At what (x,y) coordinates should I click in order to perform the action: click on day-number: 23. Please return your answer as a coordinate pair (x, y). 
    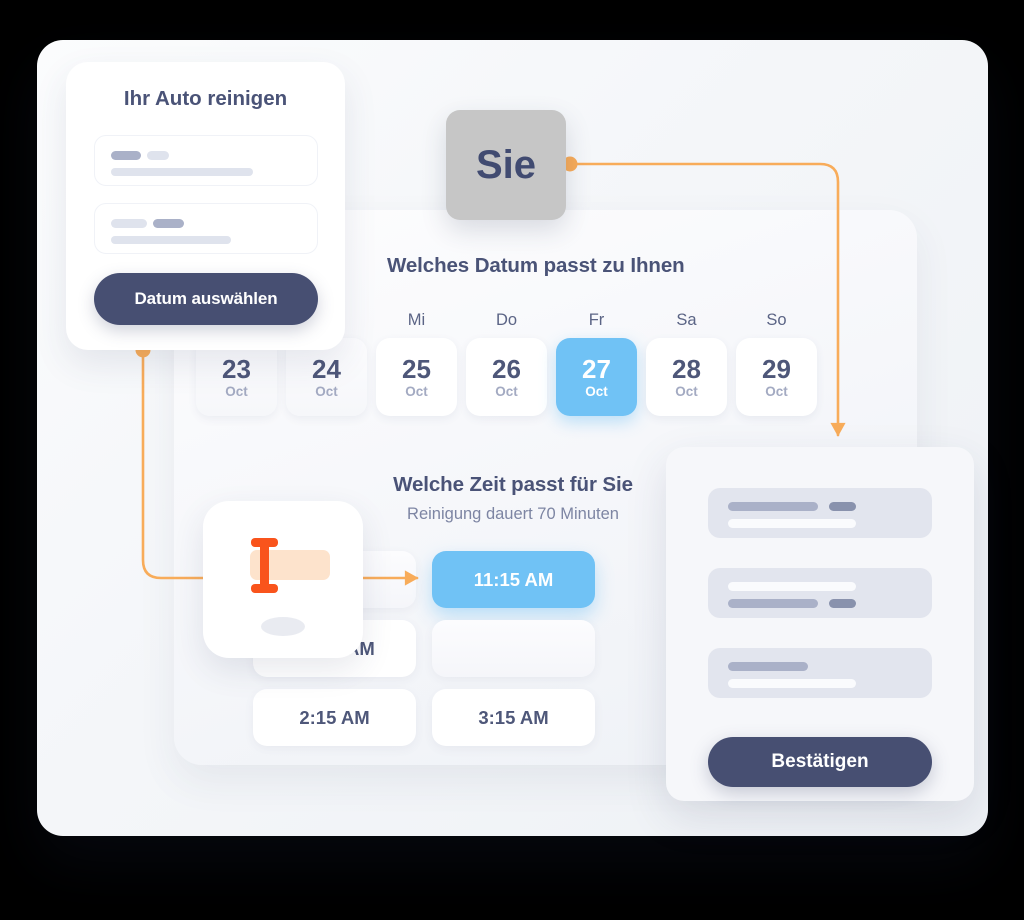
    Looking at the image, I should click on (236, 368).